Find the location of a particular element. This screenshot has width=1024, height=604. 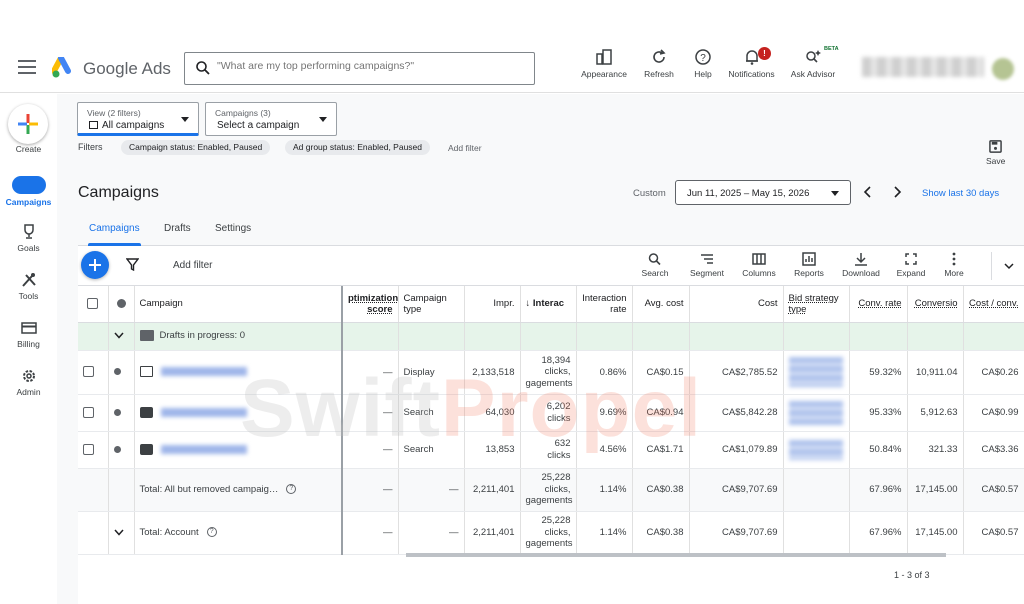

filter-chip-campaign-status: Campaign status: Enabled, Paused is located at coordinates (196, 147).